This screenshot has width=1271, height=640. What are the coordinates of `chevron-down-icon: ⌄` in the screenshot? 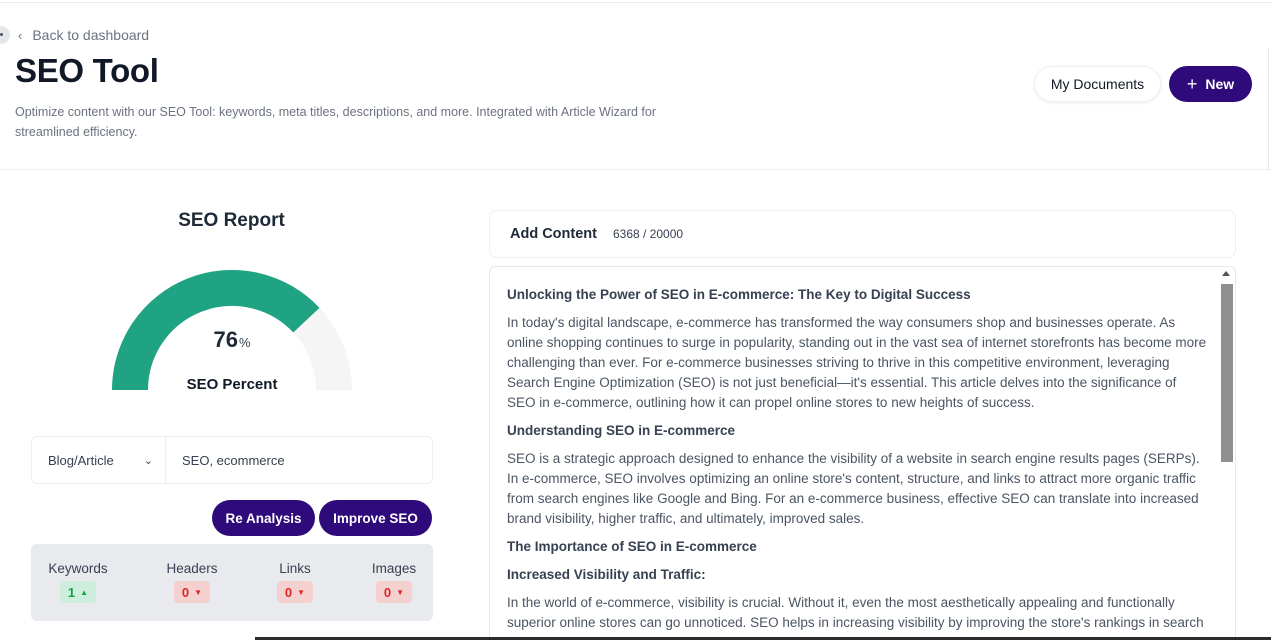 It's located at (148, 460).